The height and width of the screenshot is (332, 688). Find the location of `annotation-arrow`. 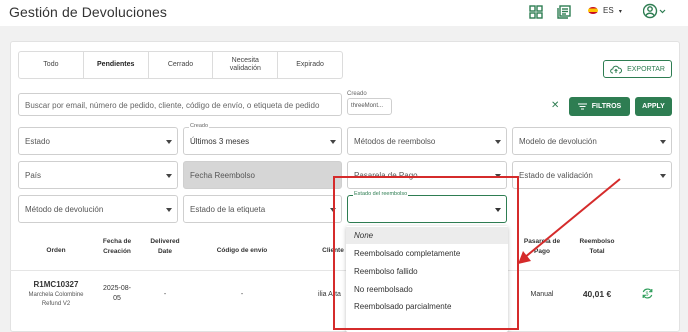

annotation-arrow is located at coordinates (569, 221).